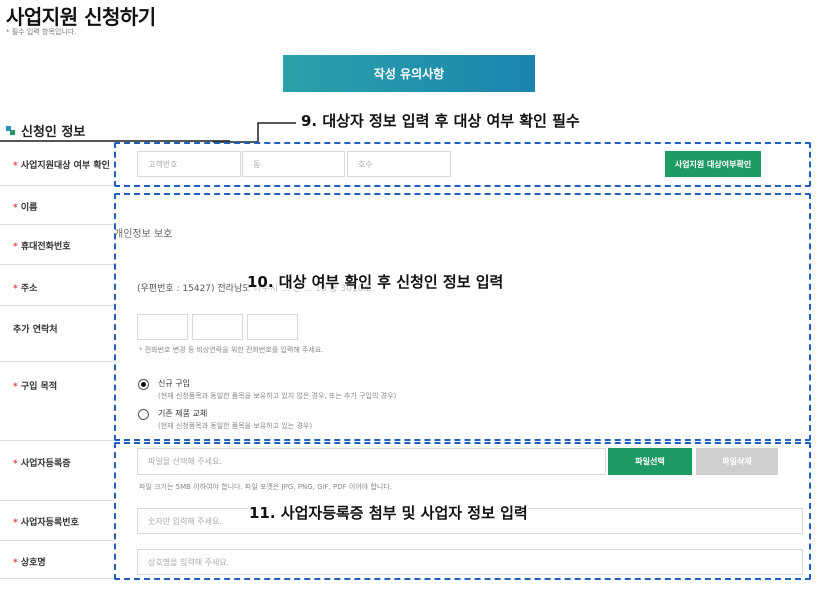 The image size is (818, 589). Describe the element at coordinates (388, 512) in the screenshot. I see `step11-annotation: 11. 사업자등록증 첨부 및 사업자 정보 입력` at that location.